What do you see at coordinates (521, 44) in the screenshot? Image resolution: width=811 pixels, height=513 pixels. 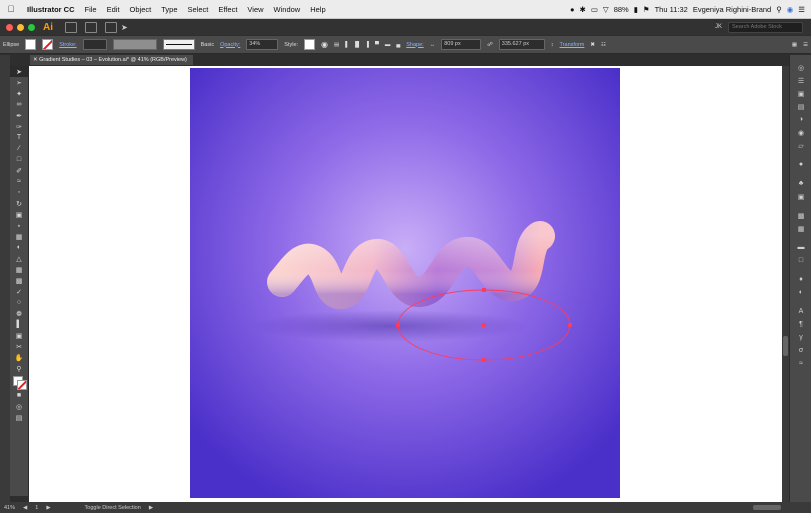 I see `height-field: 335.627 px` at bounding box center [521, 44].